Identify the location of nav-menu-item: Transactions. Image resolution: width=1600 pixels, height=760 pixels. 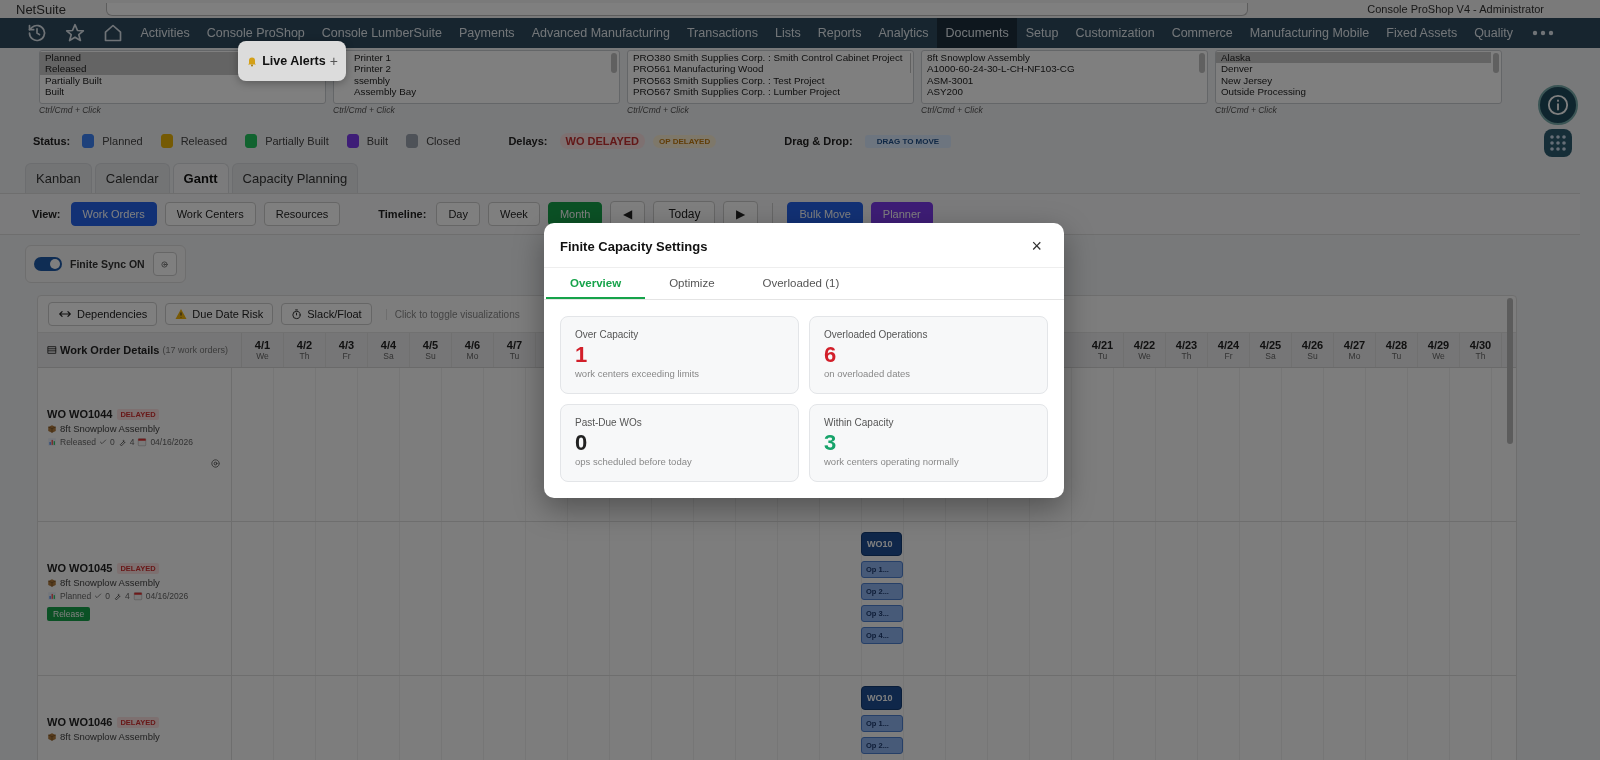
(722, 33).